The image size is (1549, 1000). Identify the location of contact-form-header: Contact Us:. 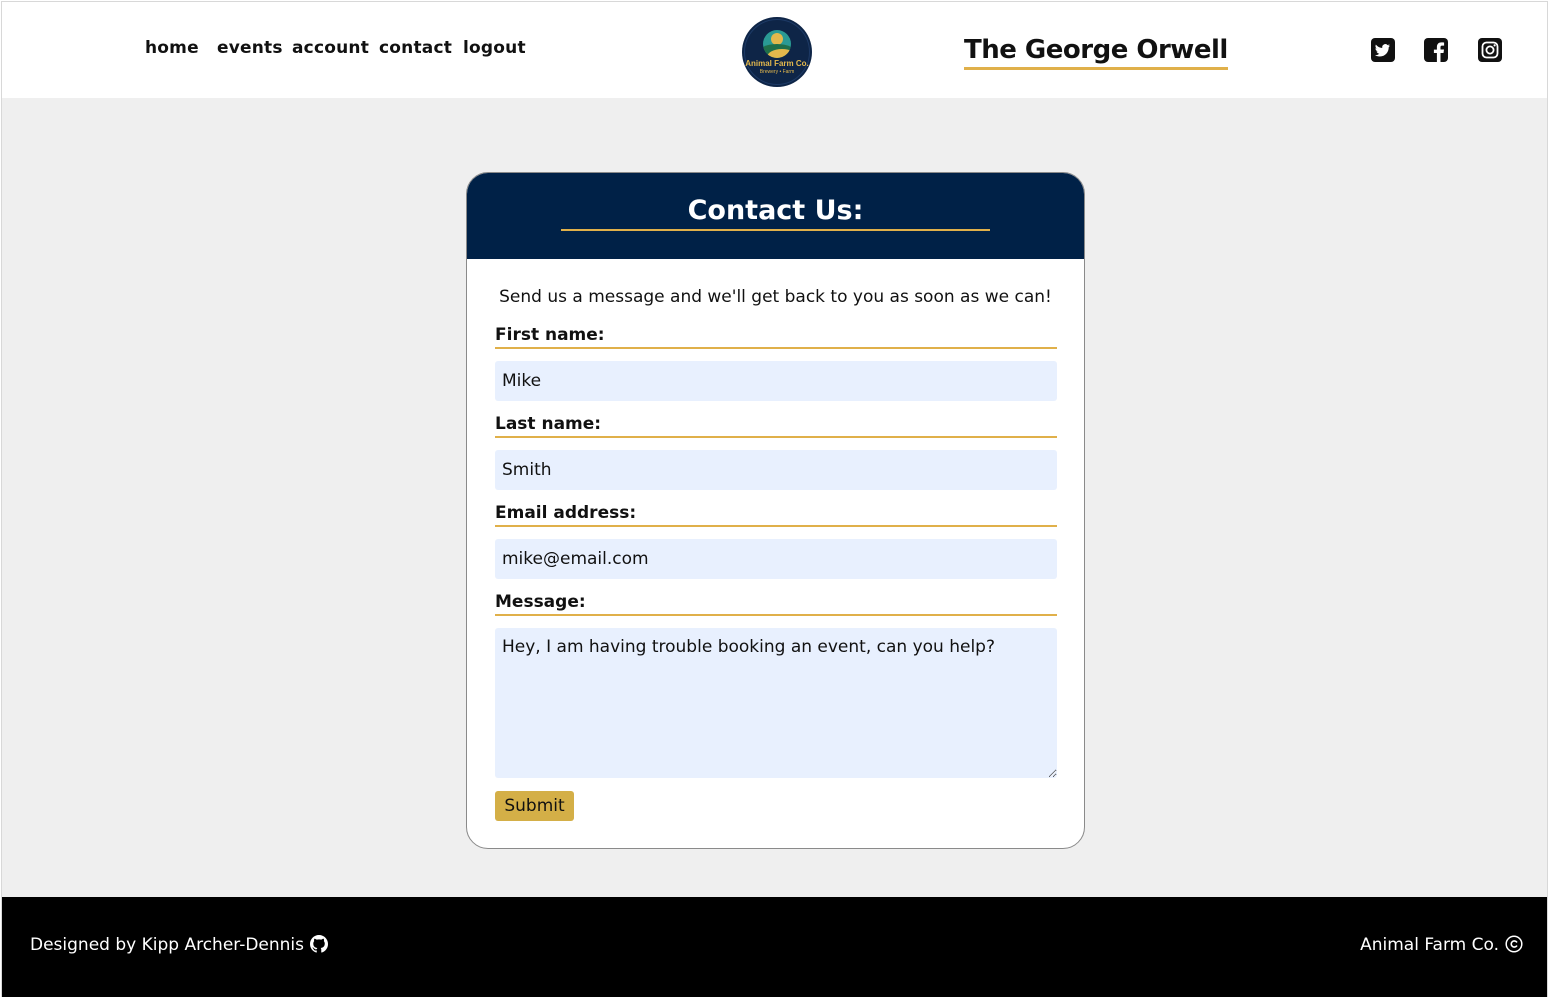
(775, 216).